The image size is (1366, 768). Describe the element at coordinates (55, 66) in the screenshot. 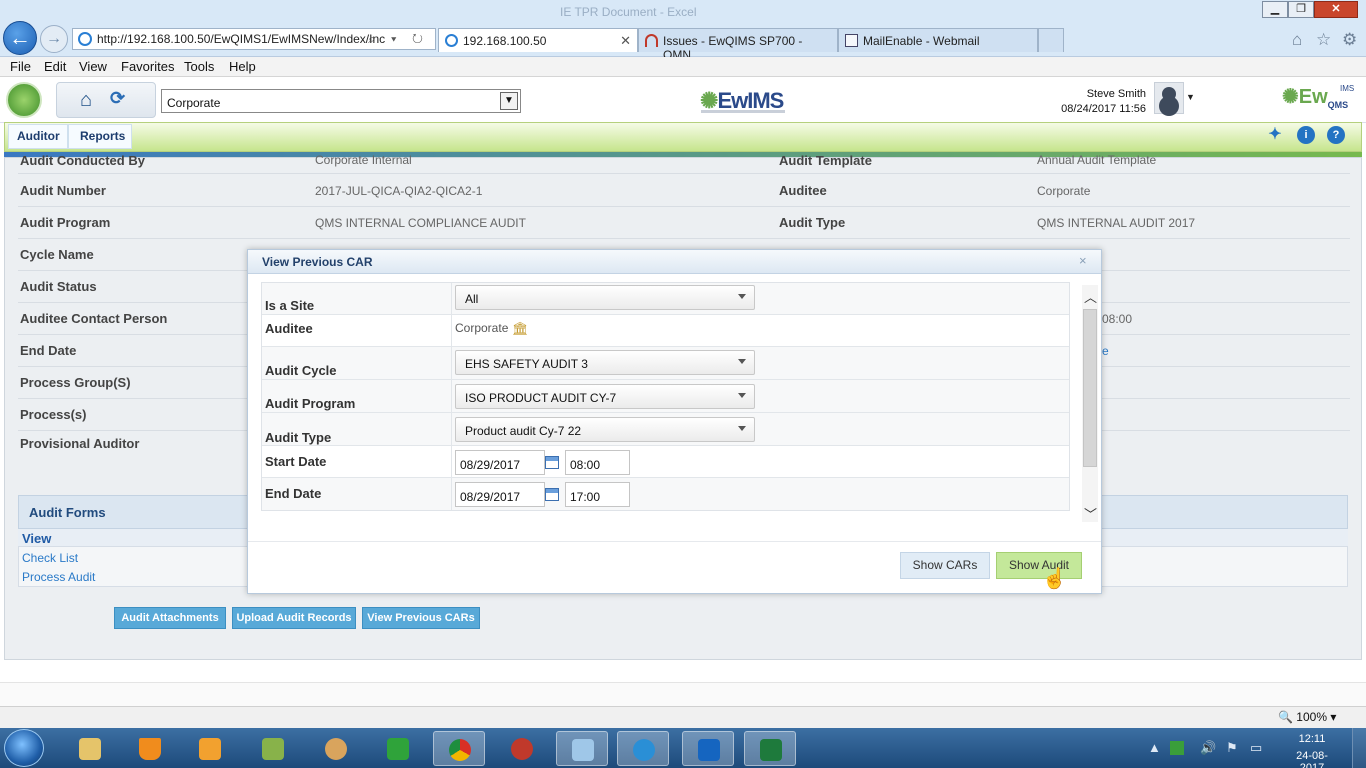

I see `menu-edit: Edit` at that location.